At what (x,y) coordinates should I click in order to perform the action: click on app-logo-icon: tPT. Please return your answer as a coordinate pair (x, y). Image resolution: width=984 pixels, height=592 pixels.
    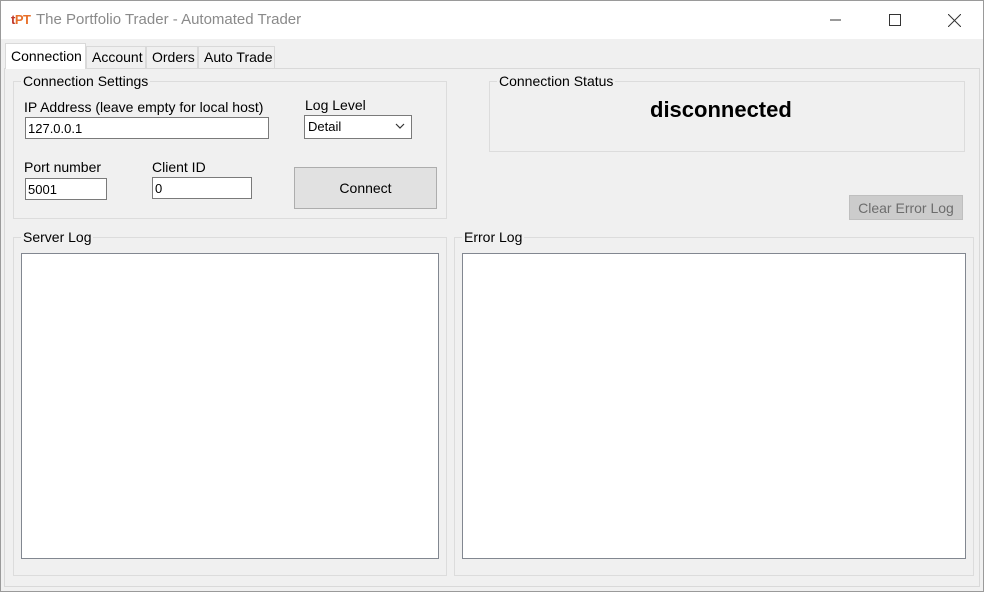
    Looking at the image, I should click on (21, 19).